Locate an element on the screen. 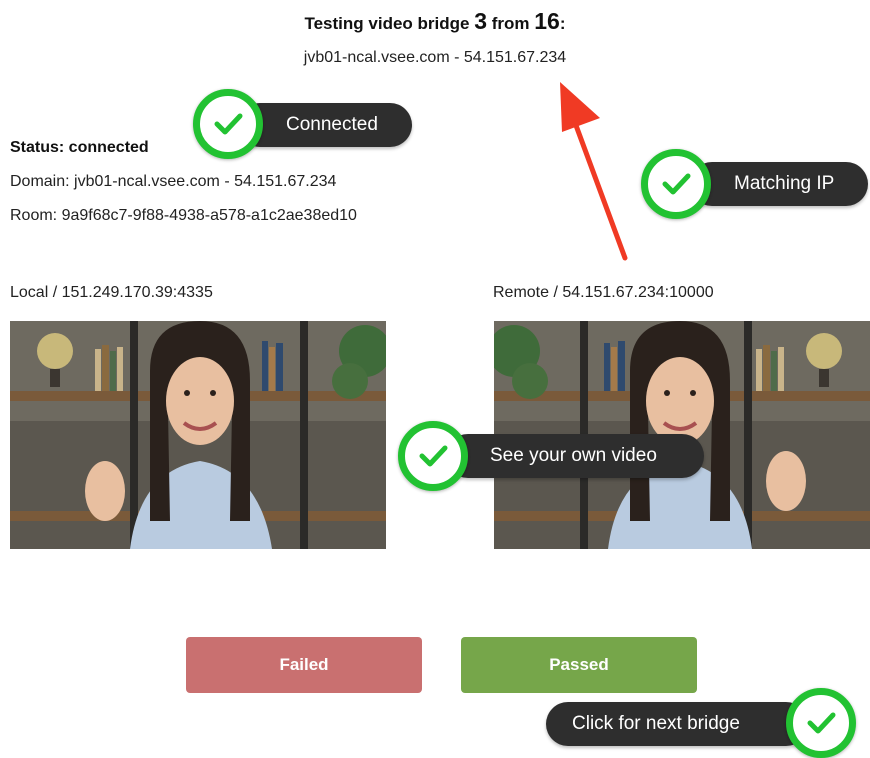 This screenshot has height=758, width=870. red-arrow-annotation-icon is located at coordinates (594, 171).